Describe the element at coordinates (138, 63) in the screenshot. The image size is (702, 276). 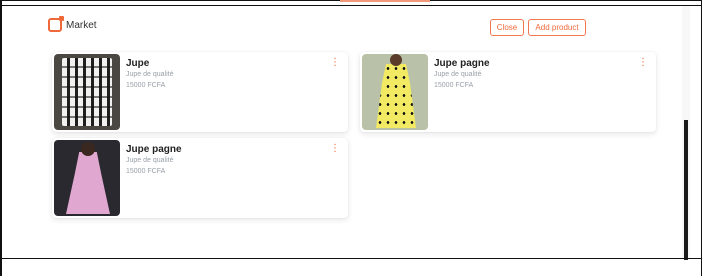
I see `product-name: Jupe` at that location.